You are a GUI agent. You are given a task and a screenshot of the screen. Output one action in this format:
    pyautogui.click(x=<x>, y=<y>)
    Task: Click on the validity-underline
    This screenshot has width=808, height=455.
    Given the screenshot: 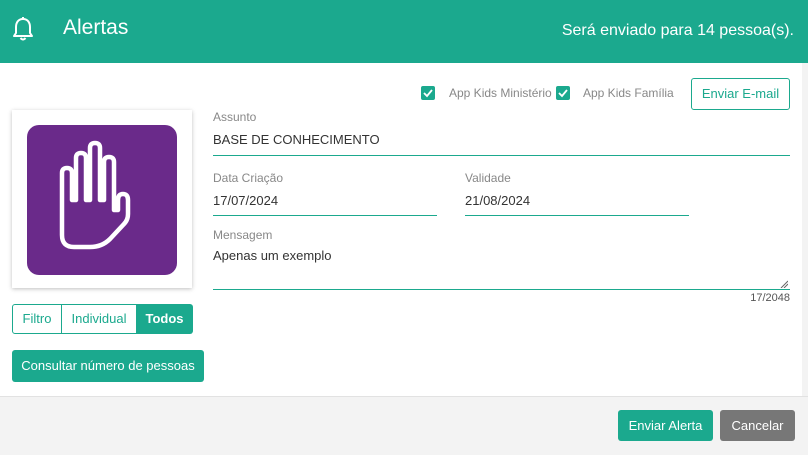 What is the action you would take?
    pyautogui.click(x=577, y=215)
    